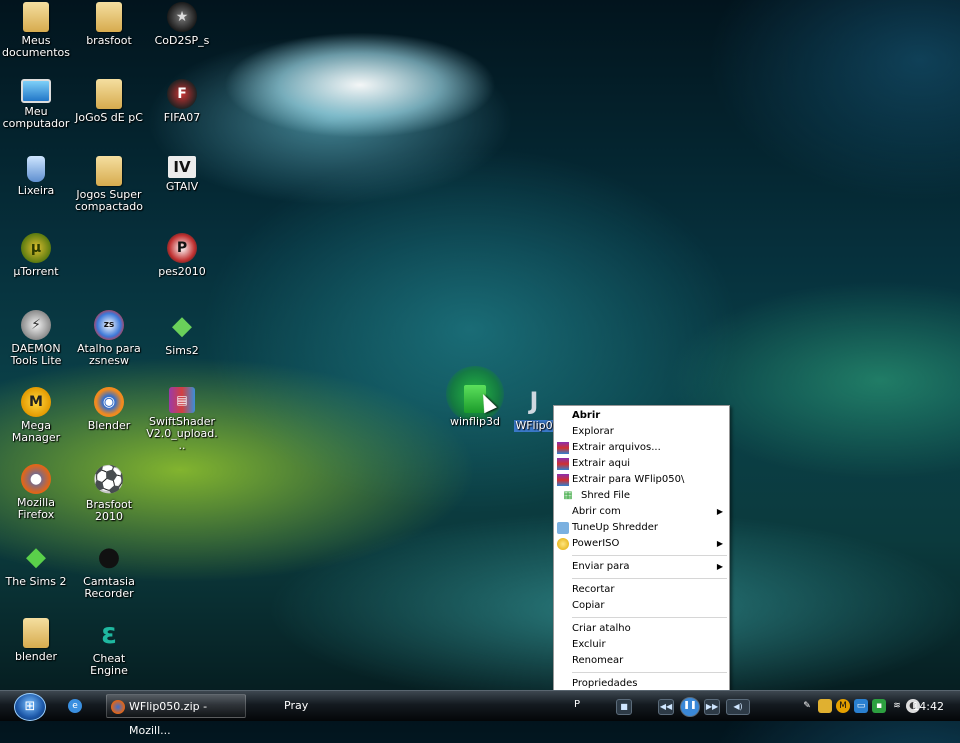  I want to click on recycle-bin-icon, so click(36, 169).